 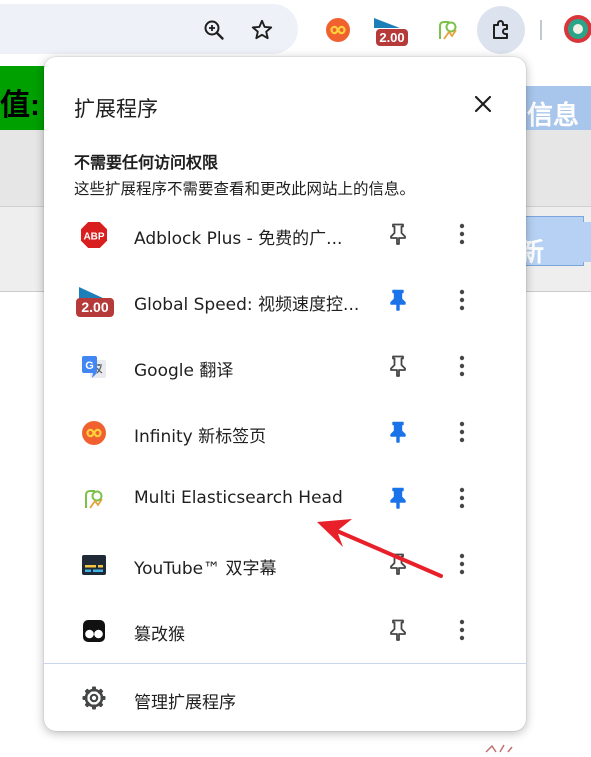 I want to click on adblock-plus-icon: ABP, so click(x=94, y=235).